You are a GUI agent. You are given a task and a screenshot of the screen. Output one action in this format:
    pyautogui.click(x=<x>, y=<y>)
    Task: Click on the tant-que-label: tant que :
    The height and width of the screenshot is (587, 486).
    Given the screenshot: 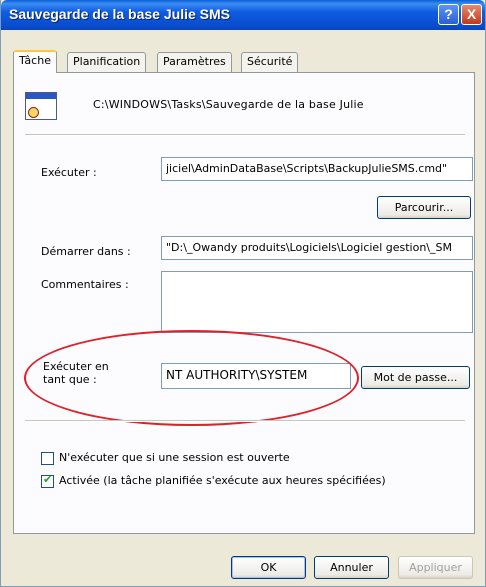 What is the action you would take?
    pyautogui.click(x=70, y=379)
    